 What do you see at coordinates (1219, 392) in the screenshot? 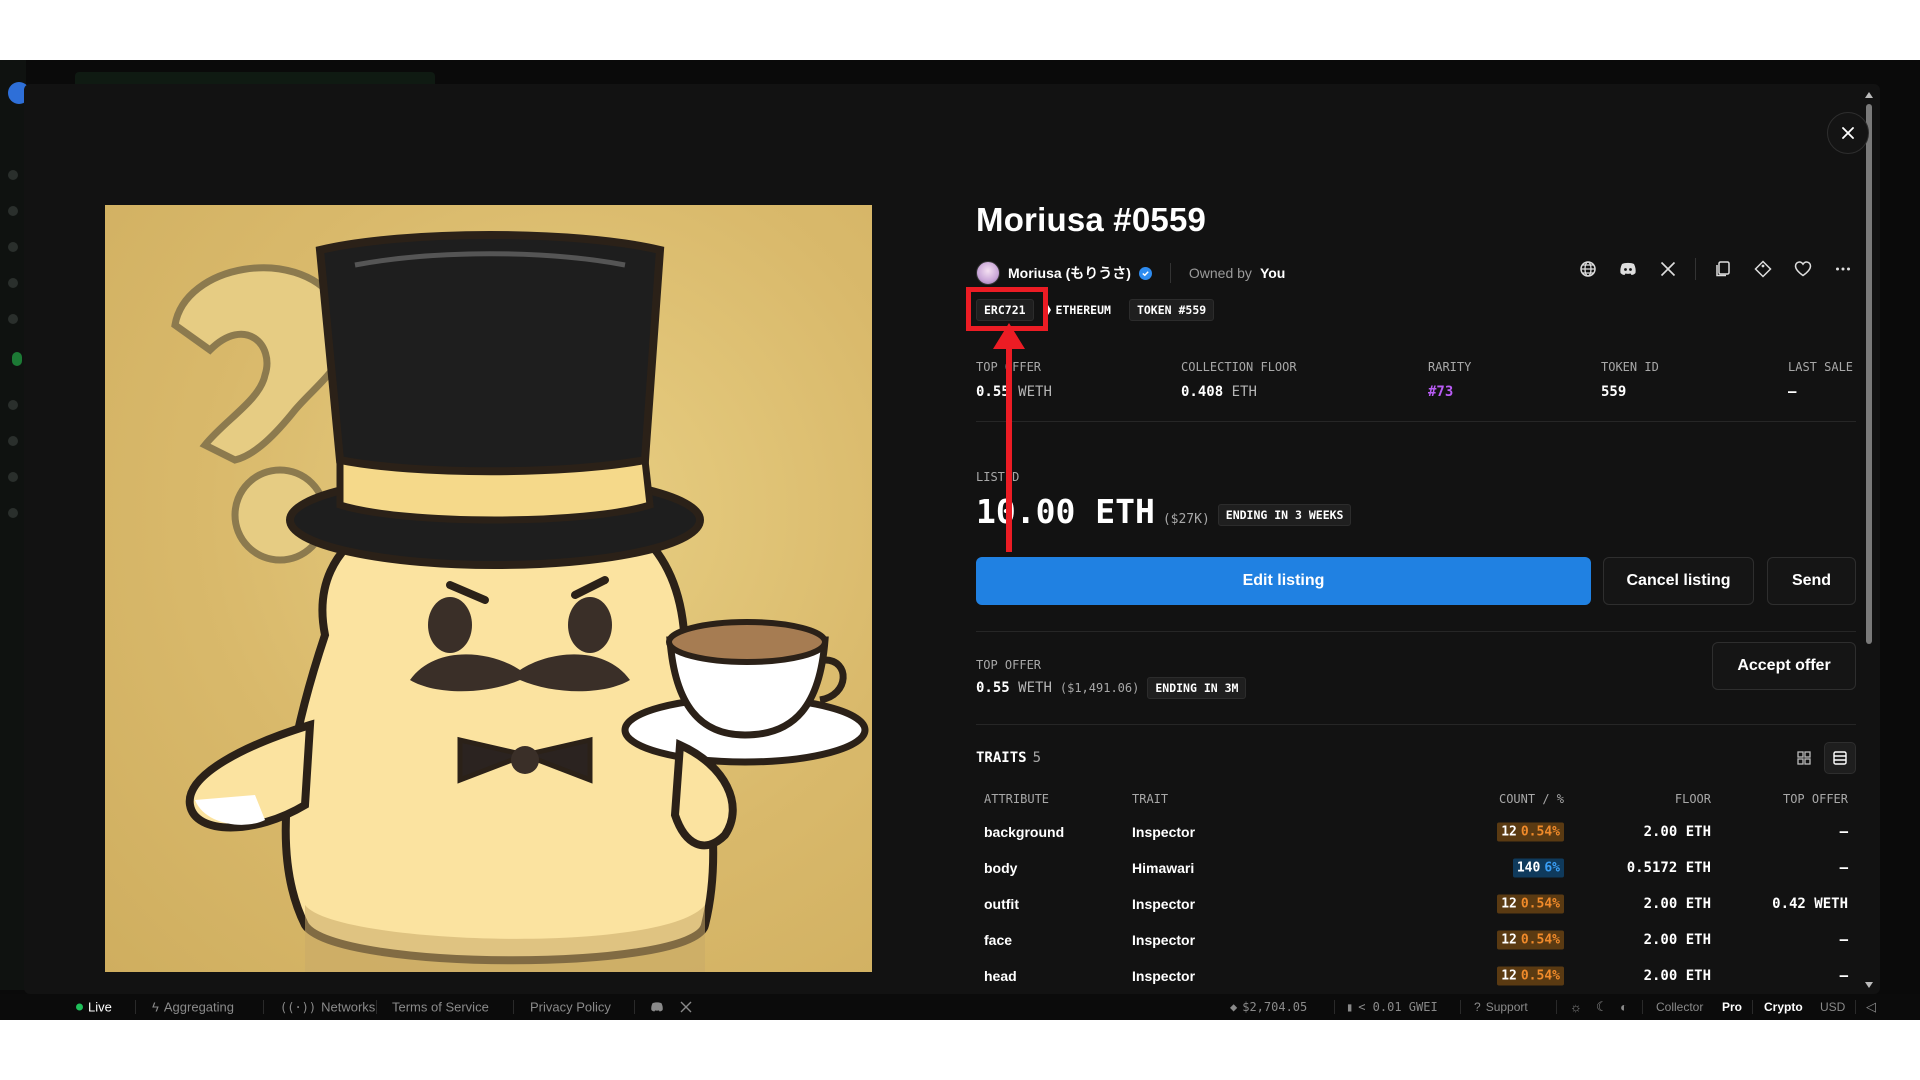
I see `stat-value: 0.408 ETH` at bounding box center [1219, 392].